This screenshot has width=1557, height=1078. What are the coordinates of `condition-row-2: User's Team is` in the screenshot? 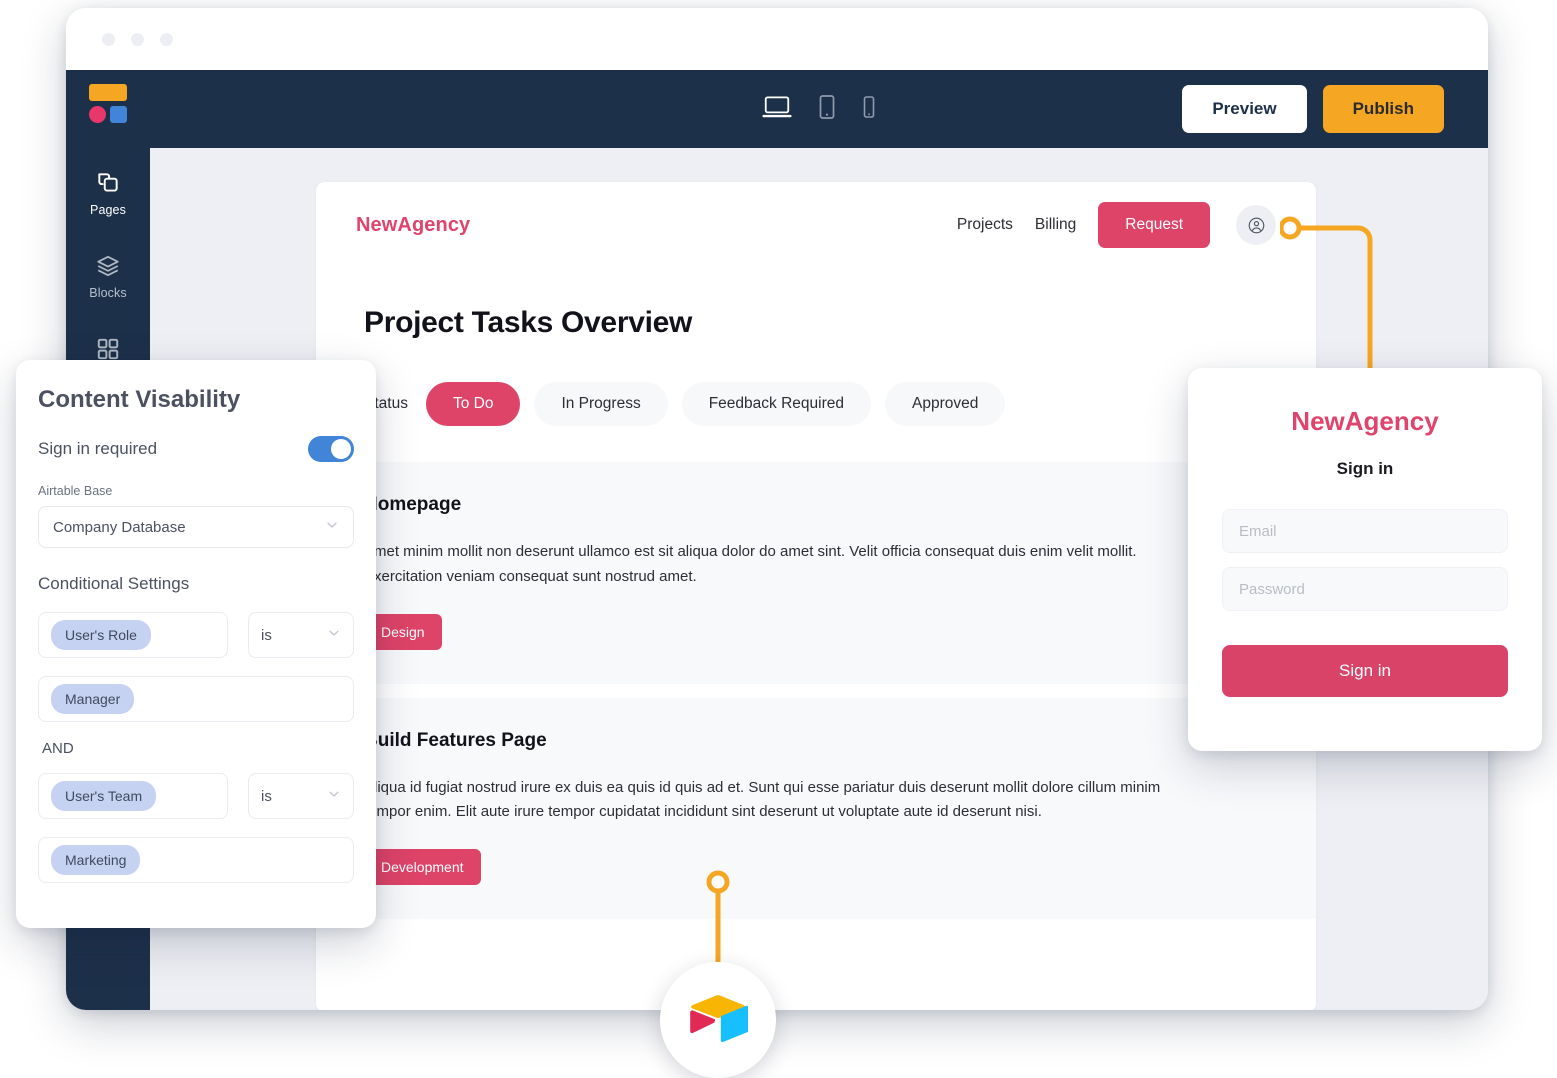 It's located at (196, 796).